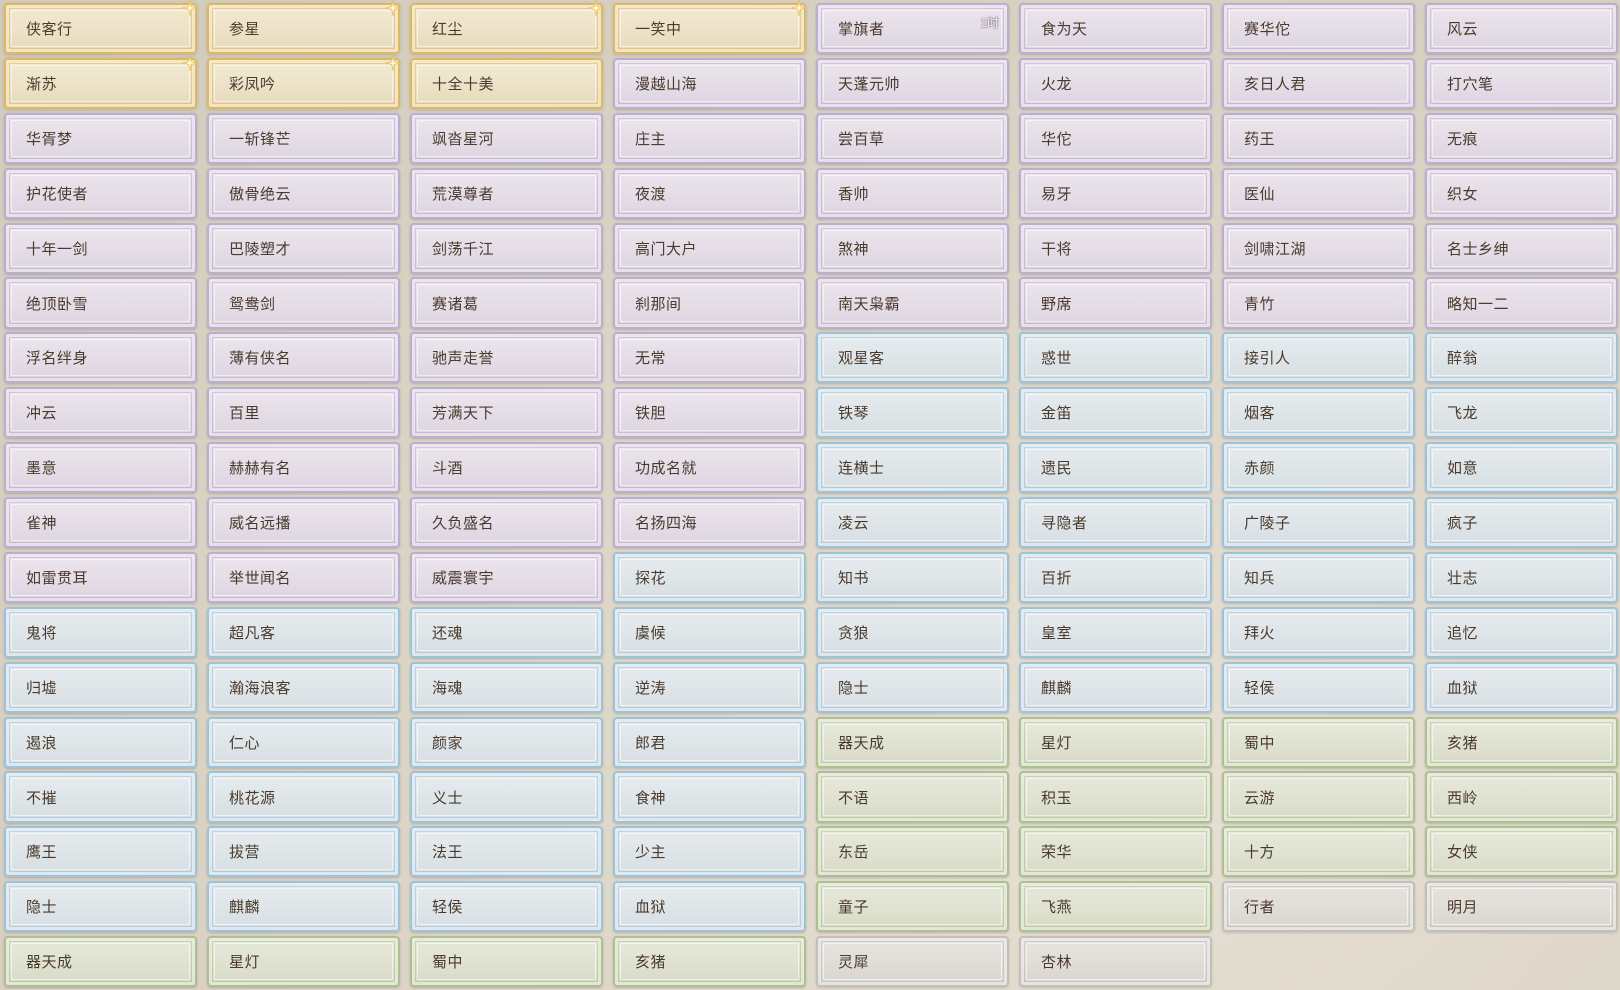  Describe the element at coordinates (1521, 907) in the screenshot. I see `title-card: 明月` at that location.